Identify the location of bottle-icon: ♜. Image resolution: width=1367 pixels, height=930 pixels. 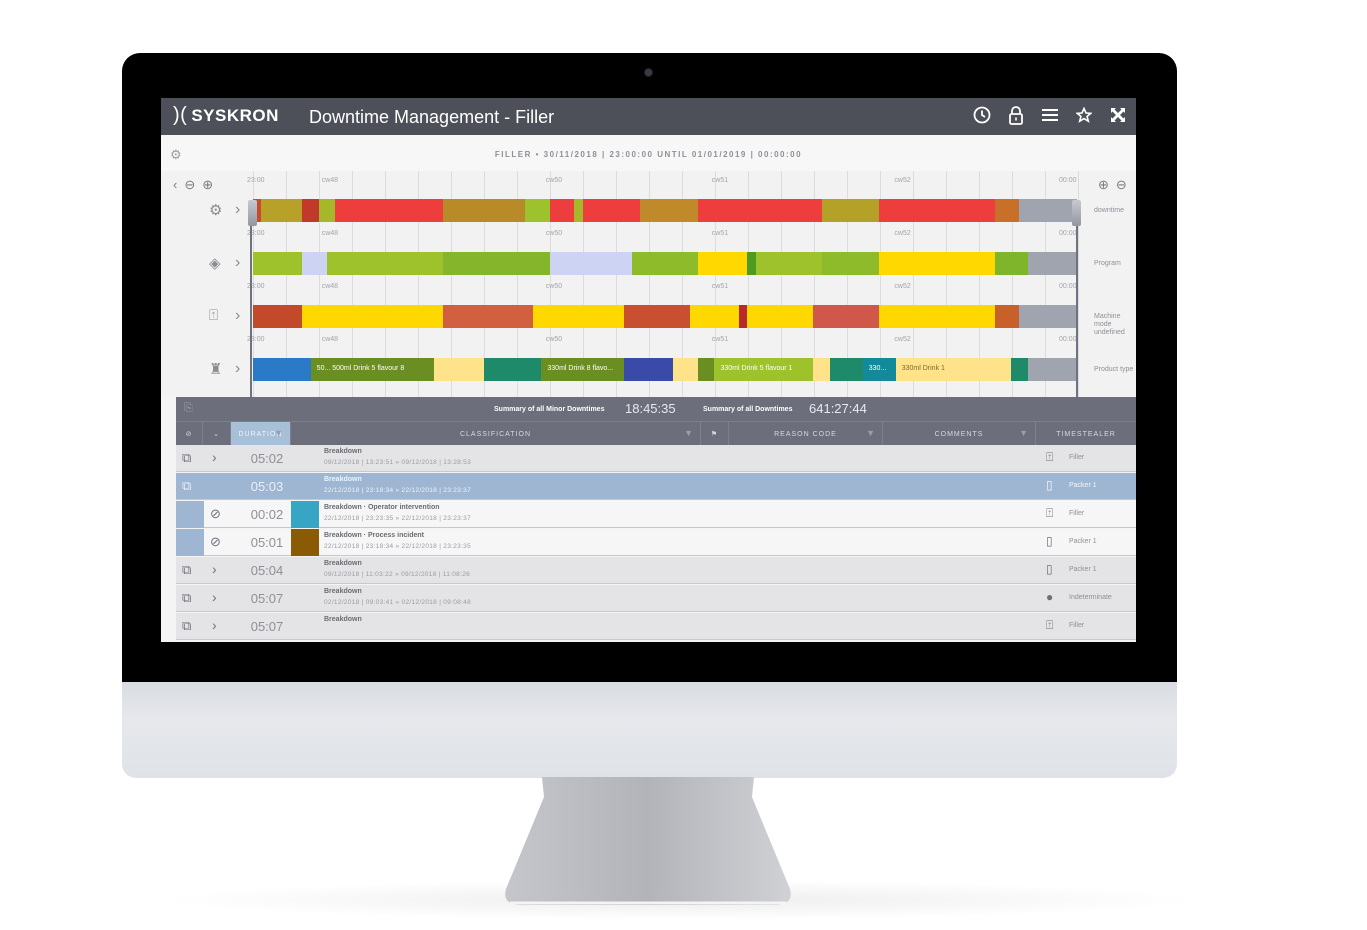
(215, 369).